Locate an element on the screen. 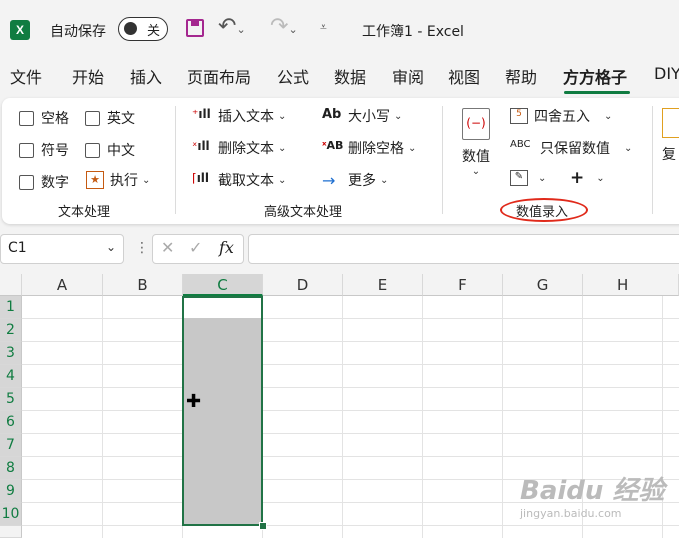  select-all-corner is located at coordinates (11, 285).